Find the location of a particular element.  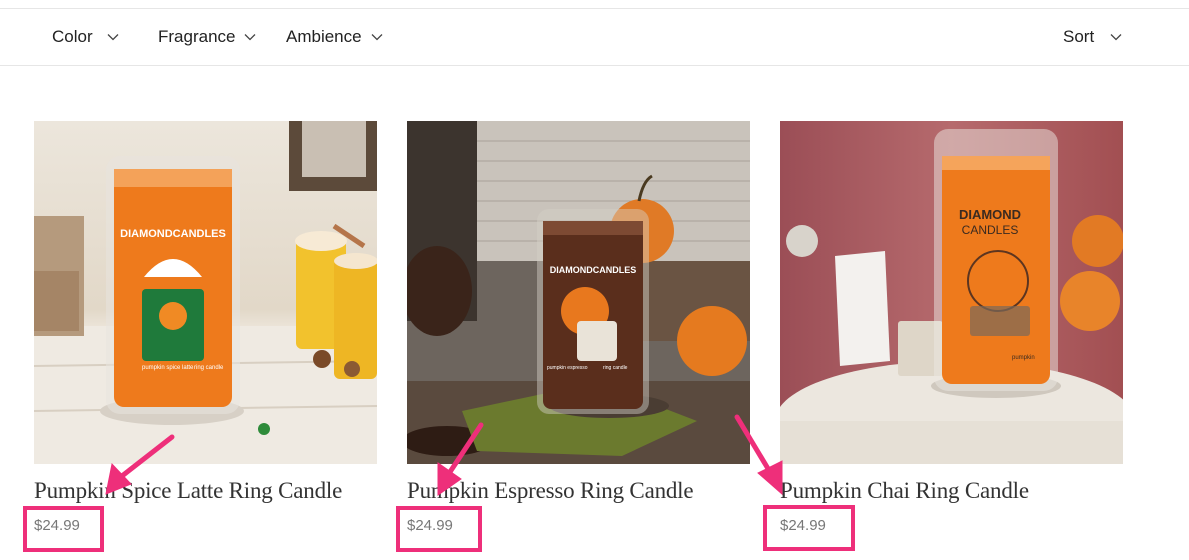

product-title: Pumpkin Spice Latte Ring Candle is located at coordinates (188, 491).